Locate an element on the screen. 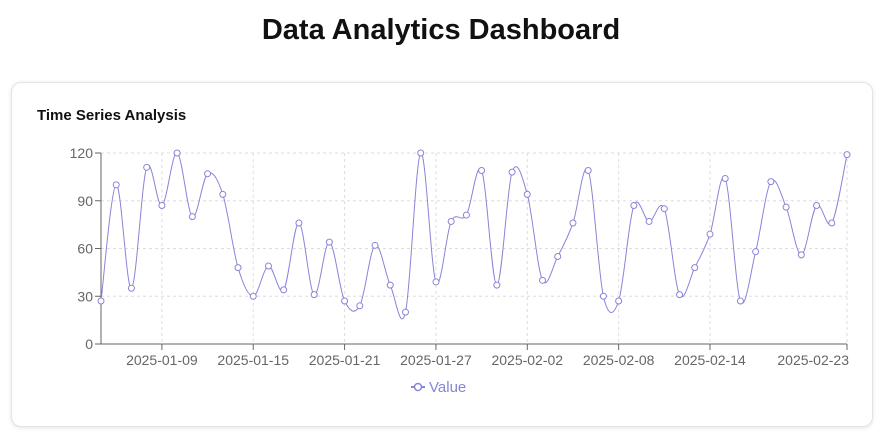  chart-legend: Value is located at coordinates (438, 387).